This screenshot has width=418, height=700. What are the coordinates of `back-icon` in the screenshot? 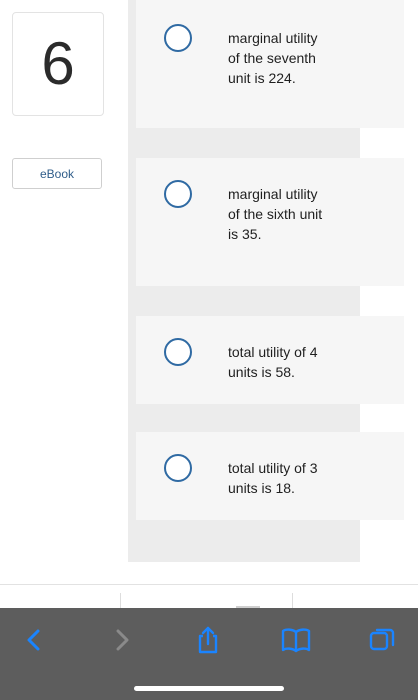 It's located at (33, 640).